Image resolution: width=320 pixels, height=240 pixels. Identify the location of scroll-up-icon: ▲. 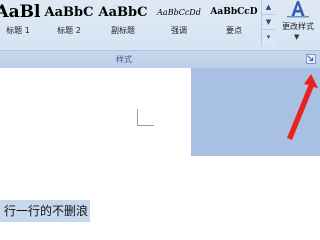
(268, 7).